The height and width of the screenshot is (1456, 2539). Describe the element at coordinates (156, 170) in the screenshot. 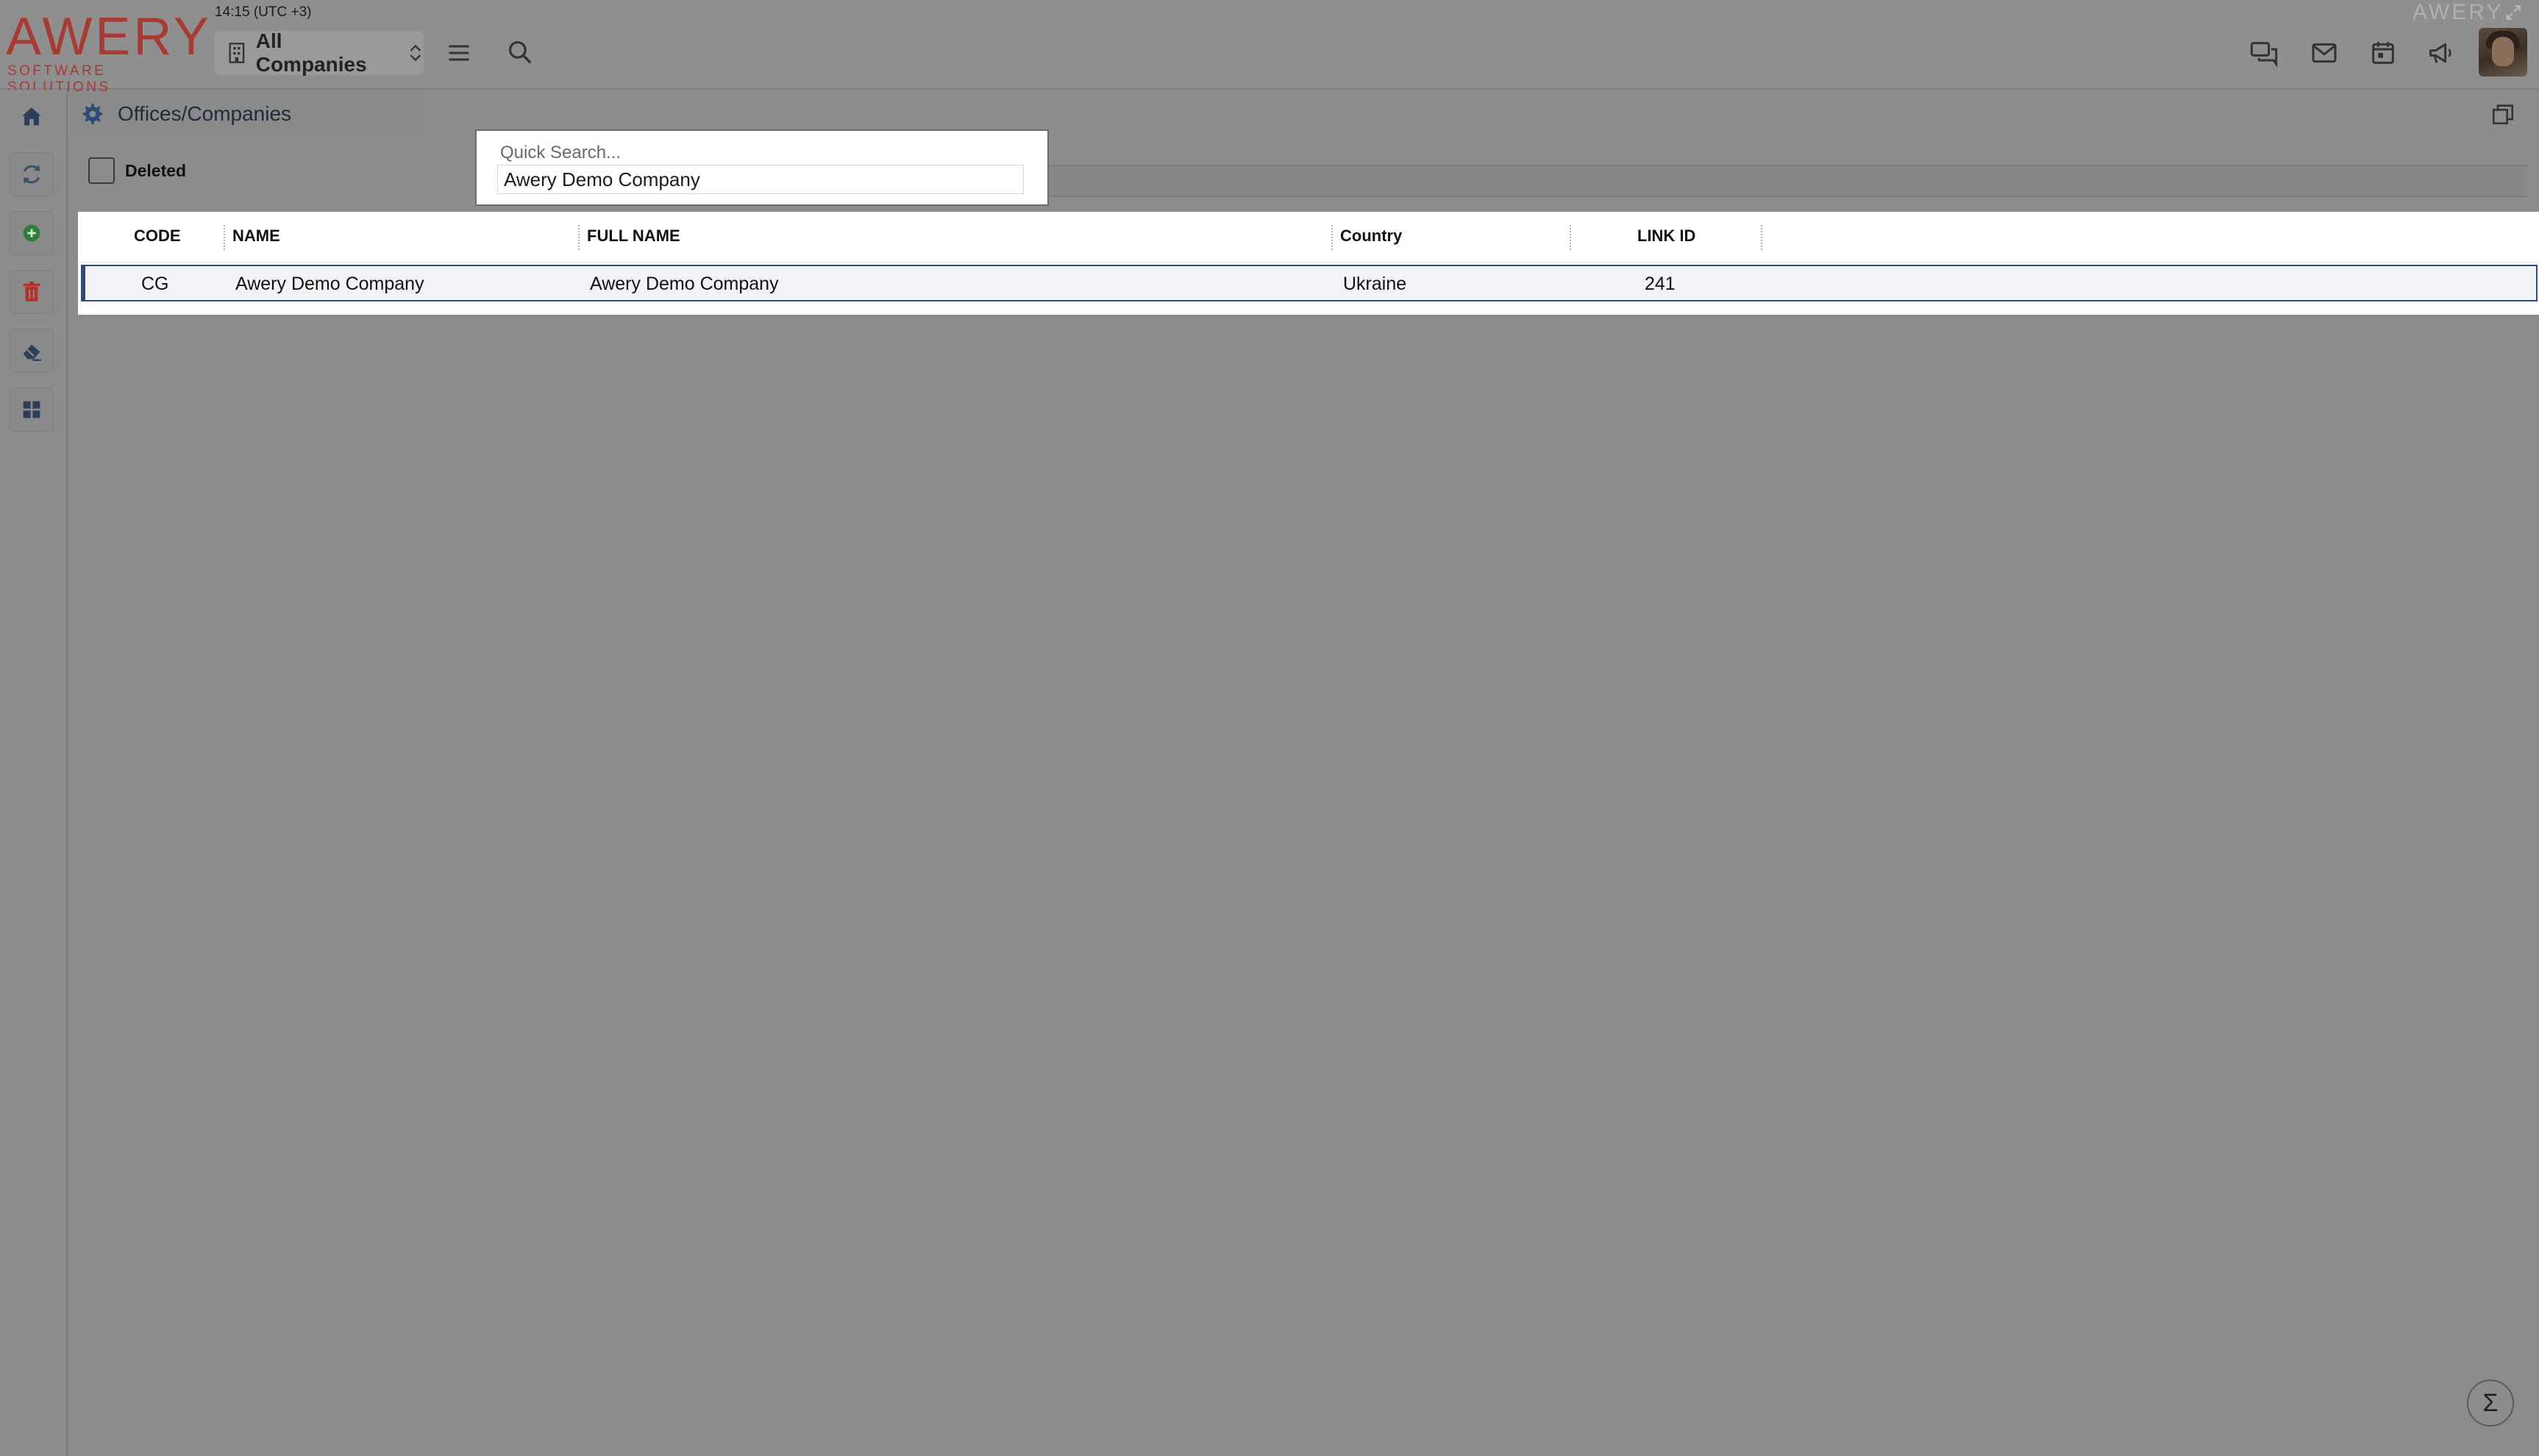

I see `deleted-label: Deleted` at that location.